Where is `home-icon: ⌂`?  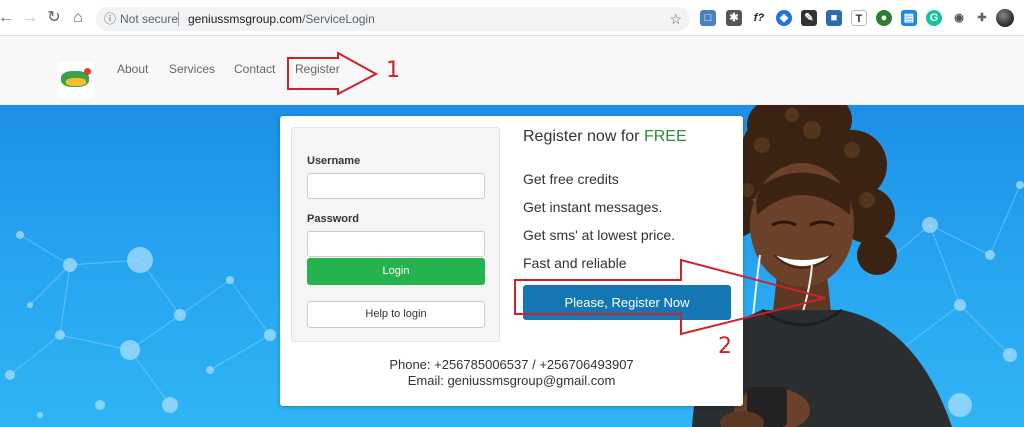
home-icon: ⌂ is located at coordinates (78, 18).